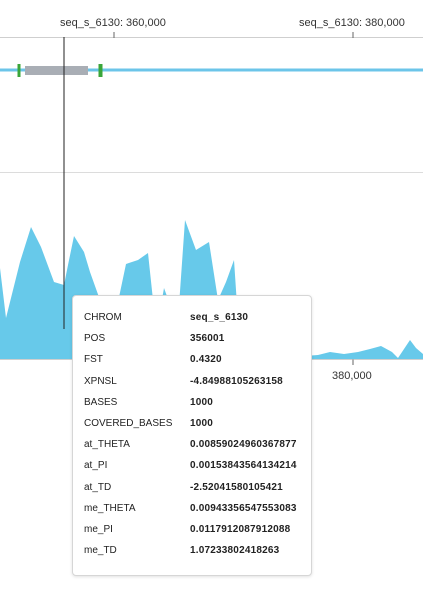  I want to click on tooltip-row: at_THETA 0.00859024960367877, so click(197, 444).